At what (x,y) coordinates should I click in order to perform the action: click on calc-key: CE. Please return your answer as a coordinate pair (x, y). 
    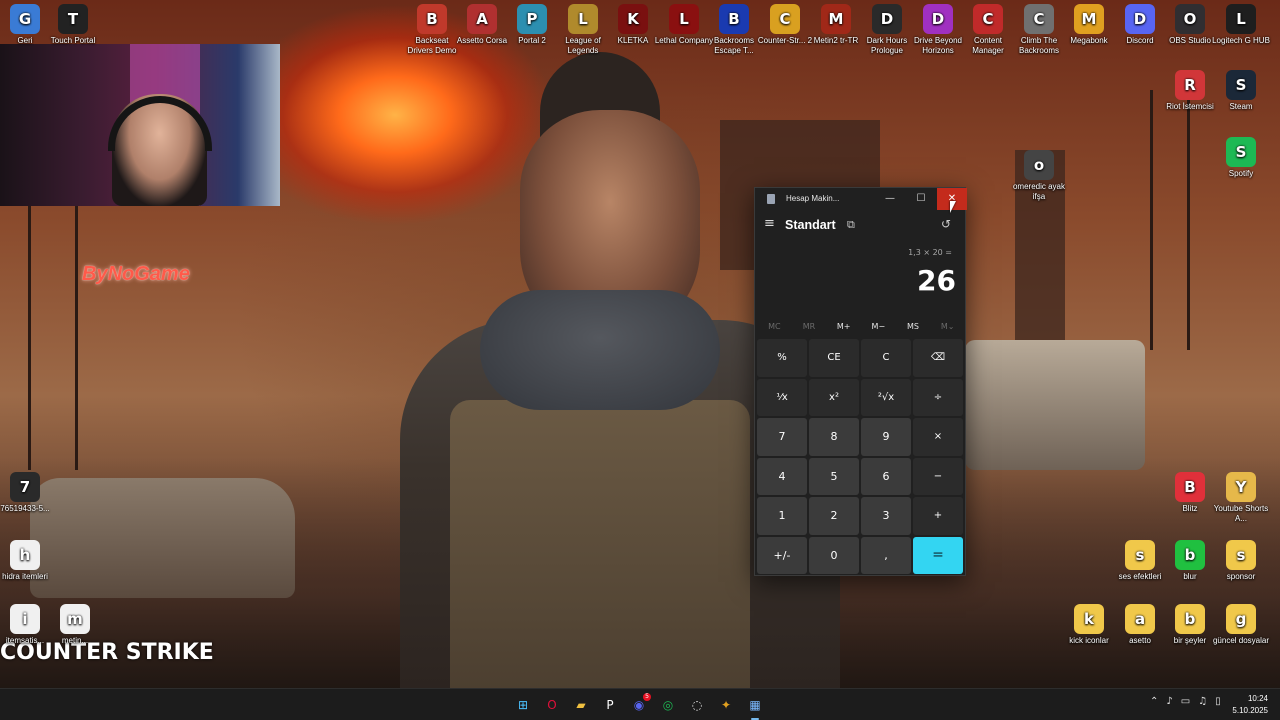
    Looking at the image, I should click on (834, 358).